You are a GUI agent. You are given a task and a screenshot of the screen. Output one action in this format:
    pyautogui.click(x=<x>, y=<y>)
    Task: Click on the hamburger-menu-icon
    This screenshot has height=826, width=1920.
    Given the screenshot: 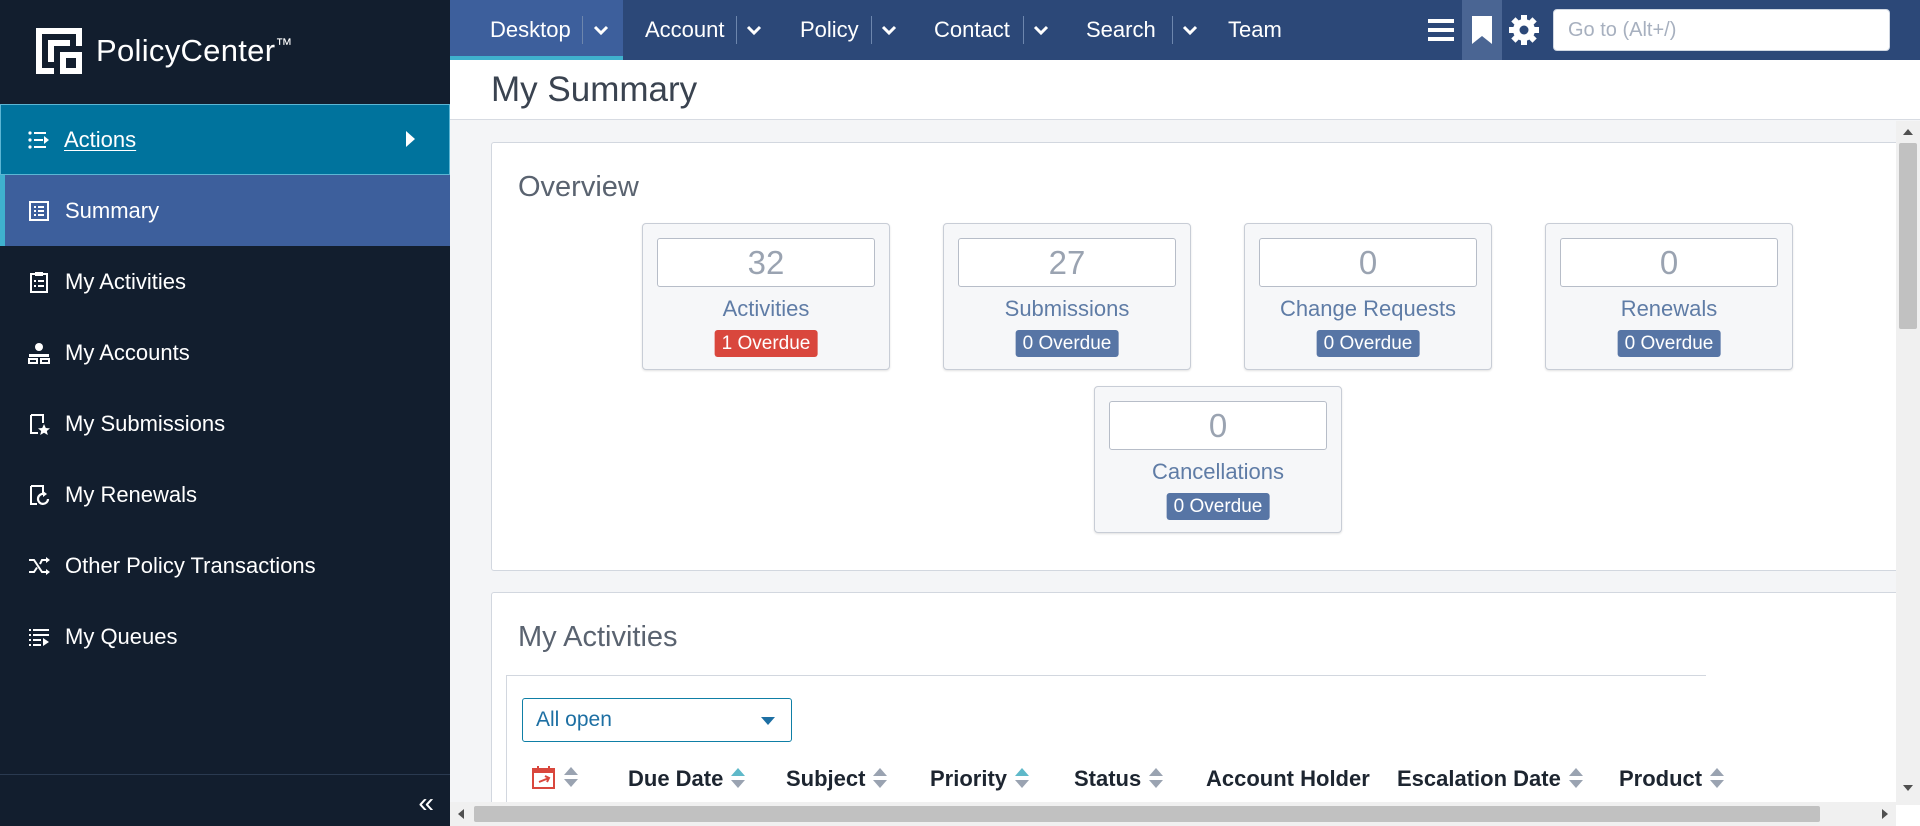 What is the action you would take?
    pyautogui.click(x=1441, y=30)
    